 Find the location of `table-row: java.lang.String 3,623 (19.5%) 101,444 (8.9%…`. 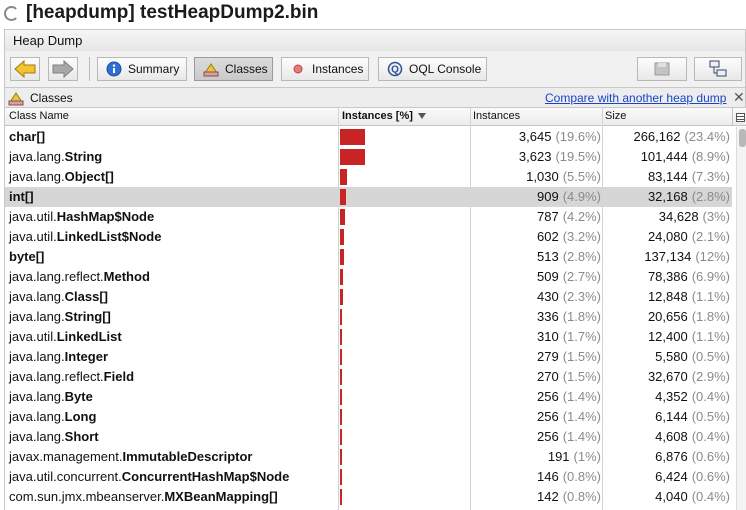

table-row: java.lang.String 3,623 (19.5%) 101,444 (8.9%… is located at coordinates (368, 157).